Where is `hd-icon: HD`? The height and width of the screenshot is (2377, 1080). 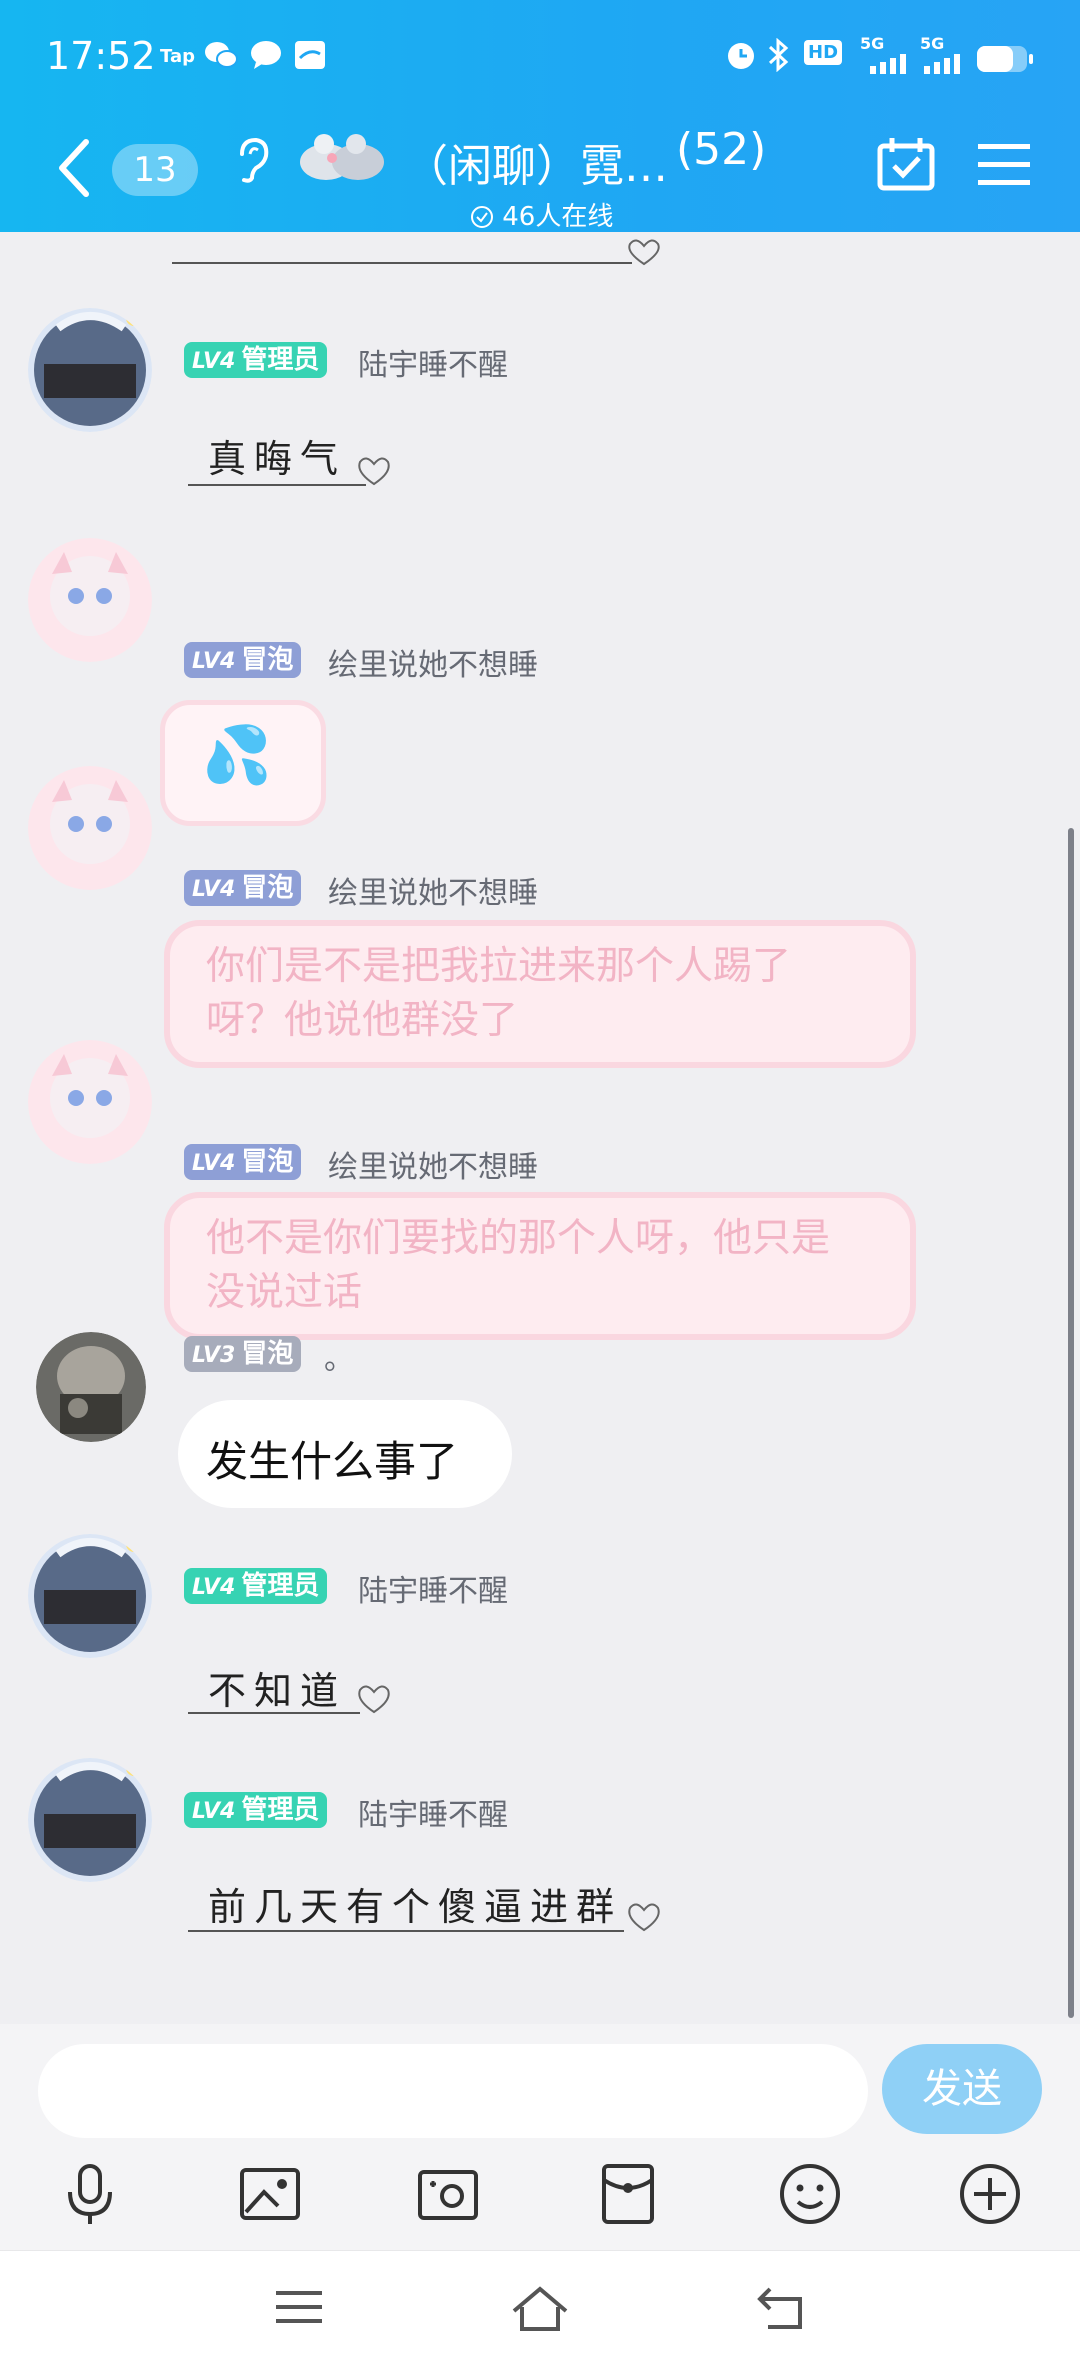 hd-icon: HD is located at coordinates (823, 52).